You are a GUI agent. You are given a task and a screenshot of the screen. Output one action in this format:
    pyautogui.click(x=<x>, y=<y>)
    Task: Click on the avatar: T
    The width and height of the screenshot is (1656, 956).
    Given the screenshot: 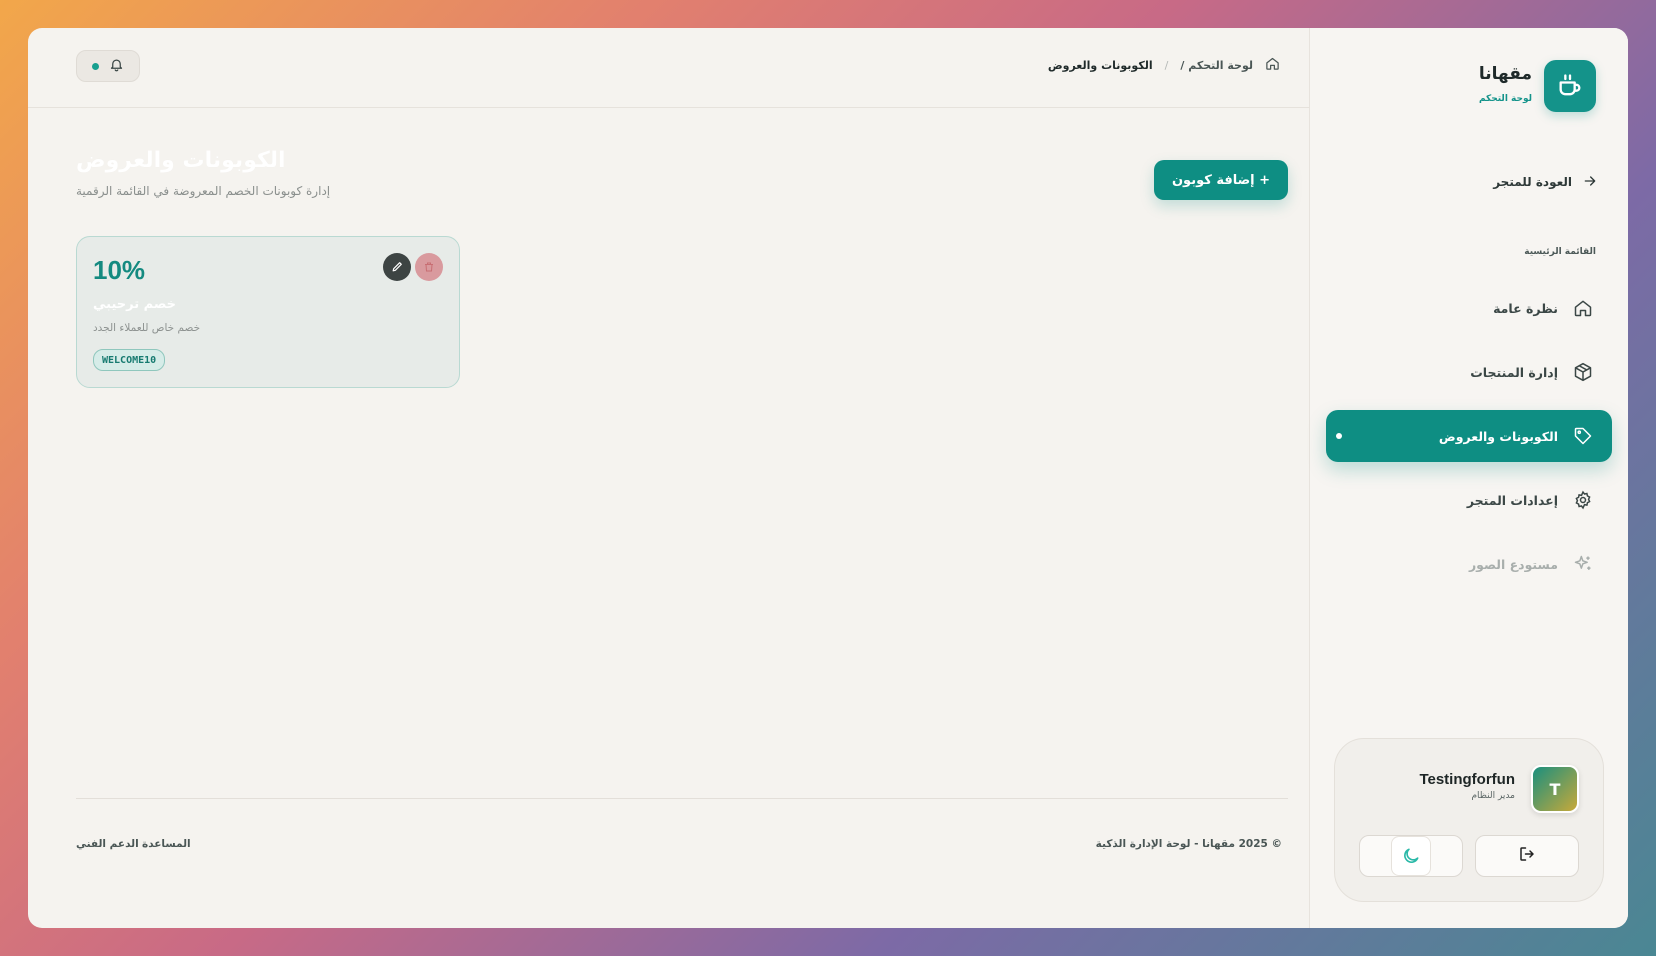 What is the action you would take?
    pyautogui.click(x=1555, y=789)
    